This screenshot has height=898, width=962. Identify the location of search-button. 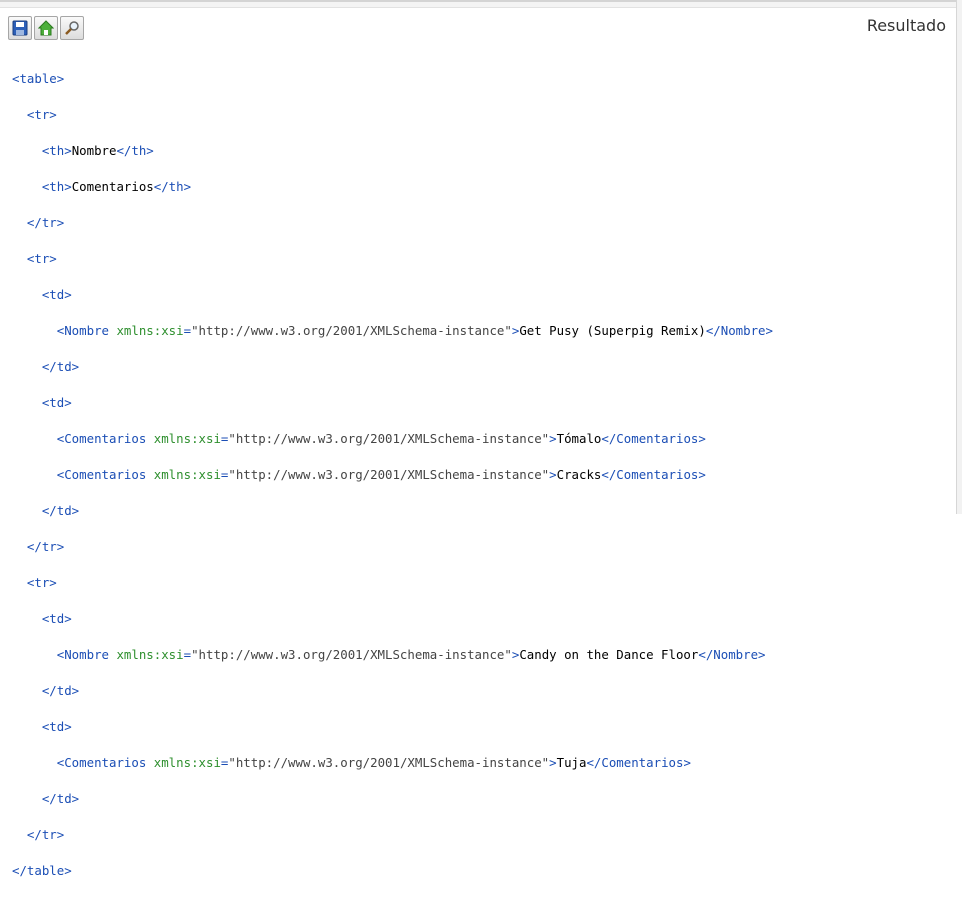
(72, 28).